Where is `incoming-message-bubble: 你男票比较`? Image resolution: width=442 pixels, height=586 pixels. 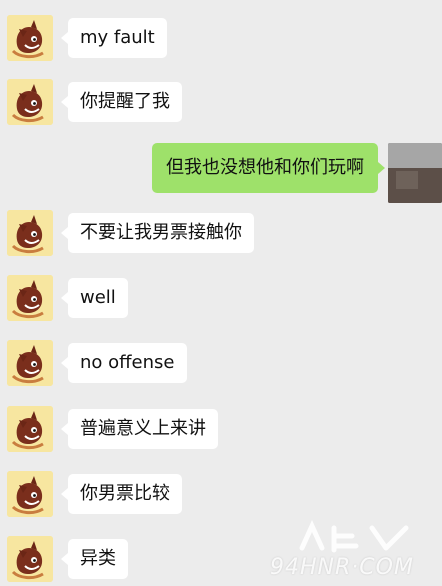
incoming-message-bubble: 你男票比较 is located at coordinates (121, 494).